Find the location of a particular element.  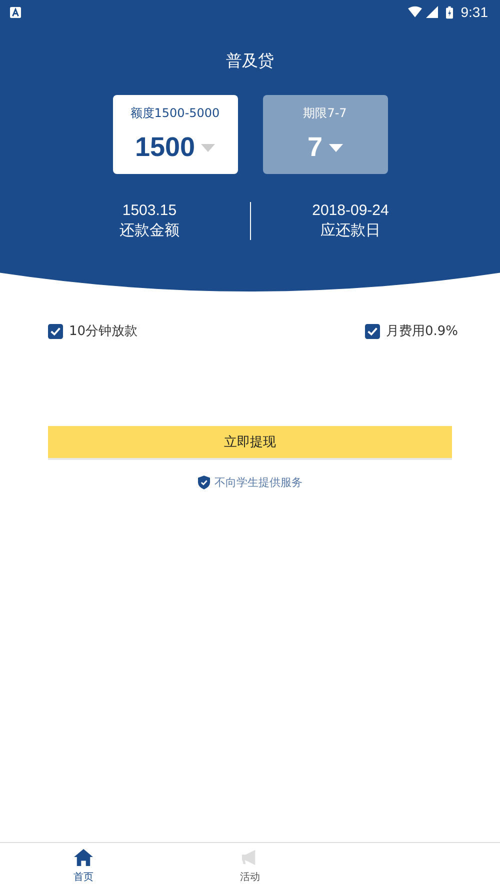

signal-icon is located at coordinates (431, 12).